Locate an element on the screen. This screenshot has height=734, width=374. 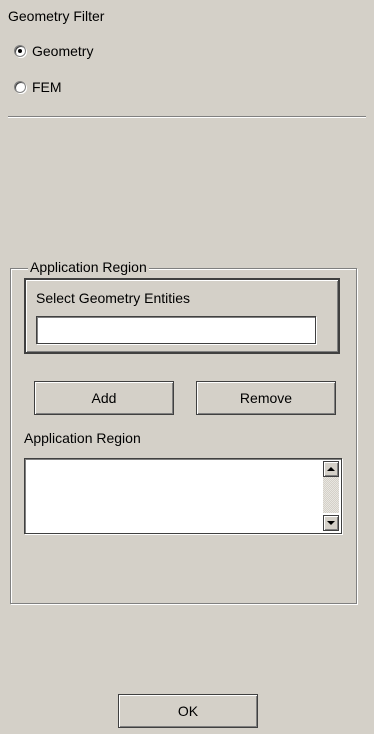
listbox-scroll-track is located at coordinates (331, 495).